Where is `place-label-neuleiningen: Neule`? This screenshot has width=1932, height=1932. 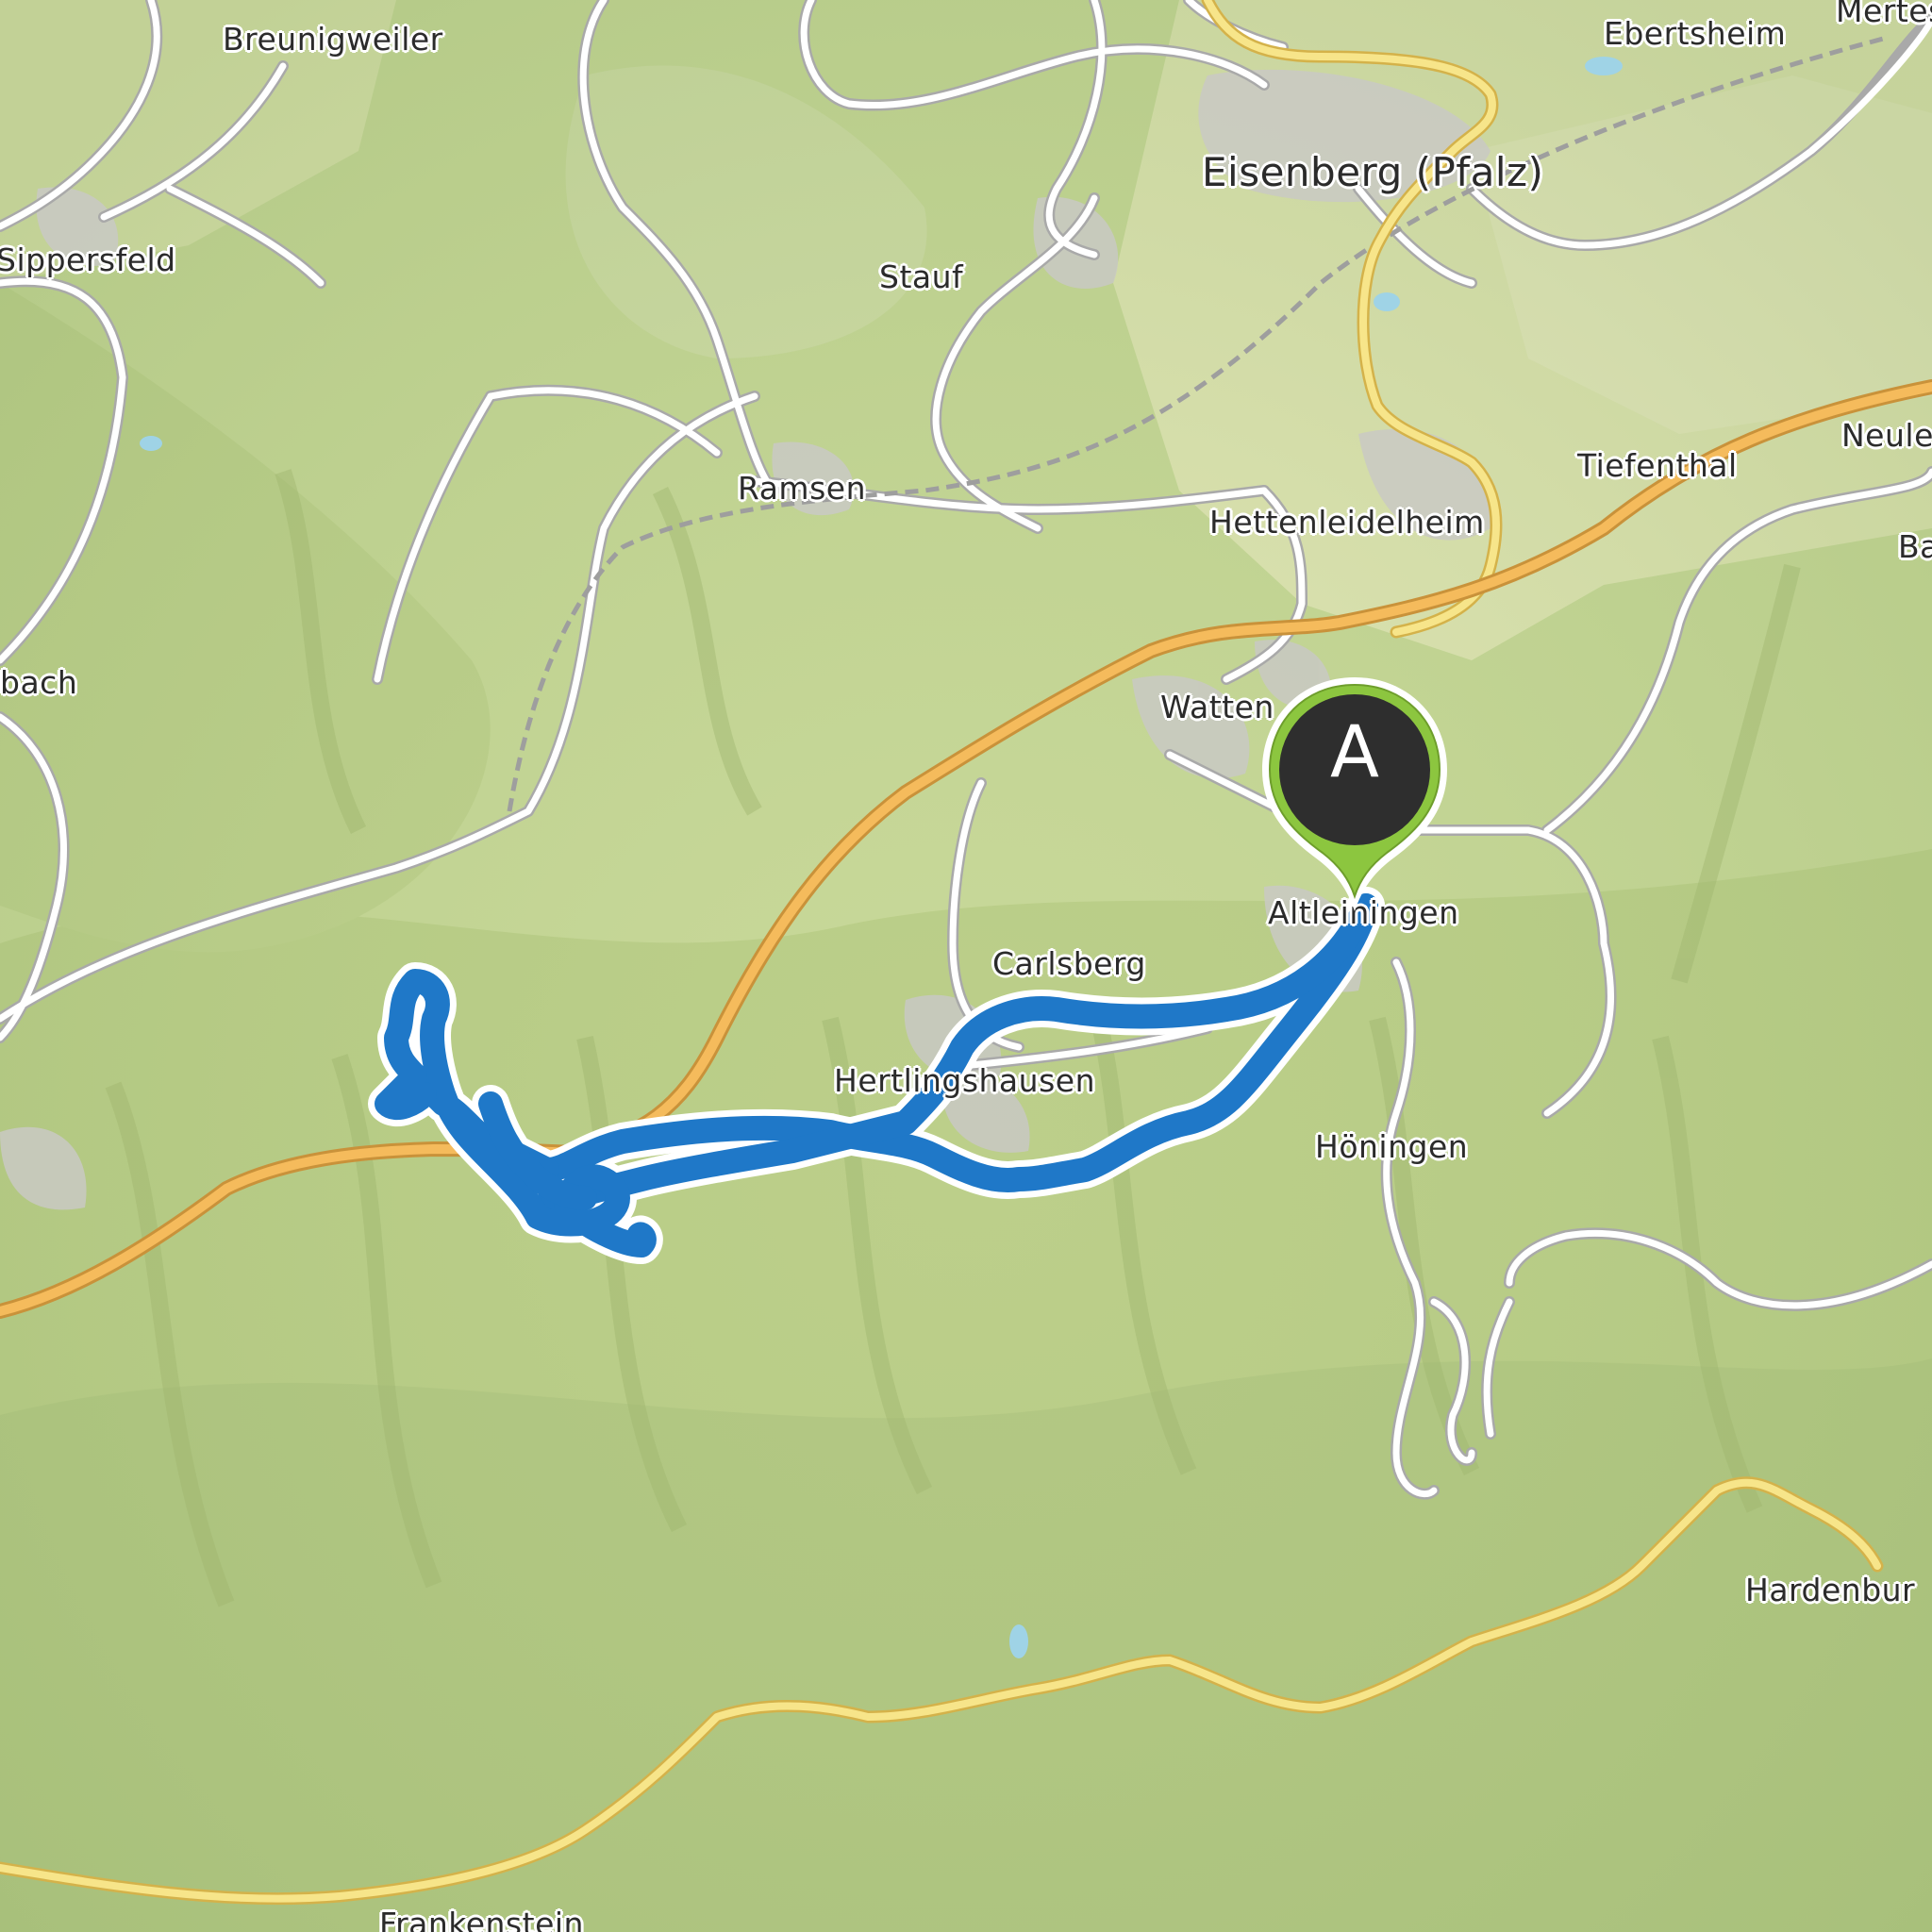 place-label-neuleiningen: Neule is located at coordinates (1887, 435).